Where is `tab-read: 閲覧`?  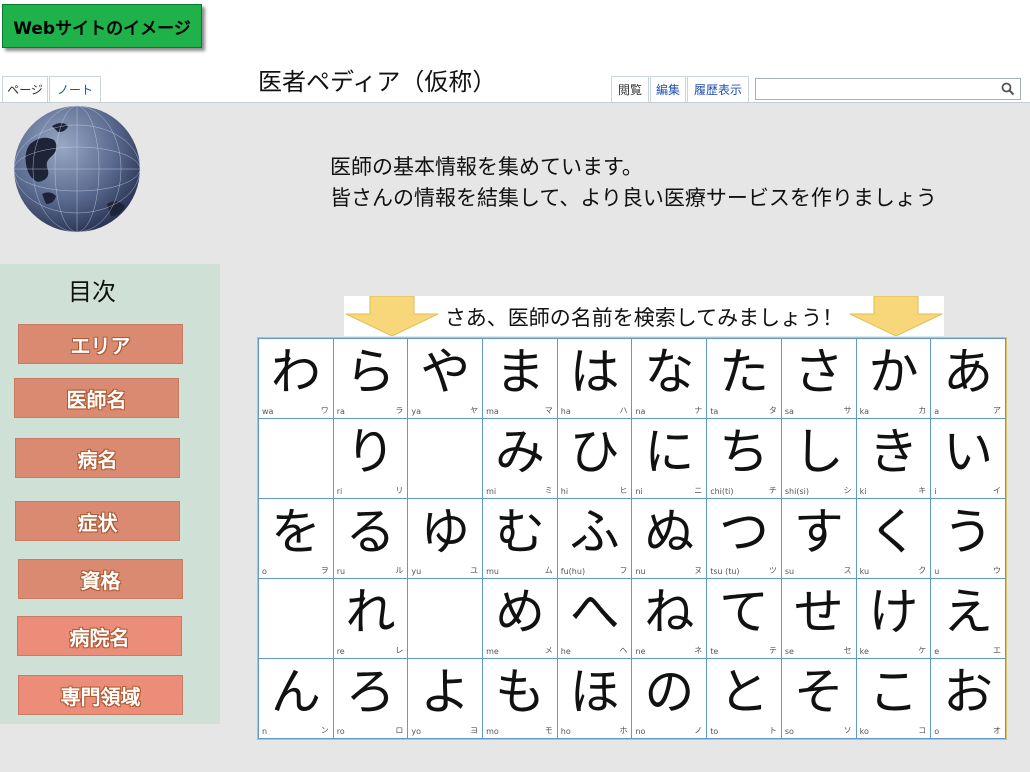
tab-read: 閲覧 is located at coordinates (630, 89).